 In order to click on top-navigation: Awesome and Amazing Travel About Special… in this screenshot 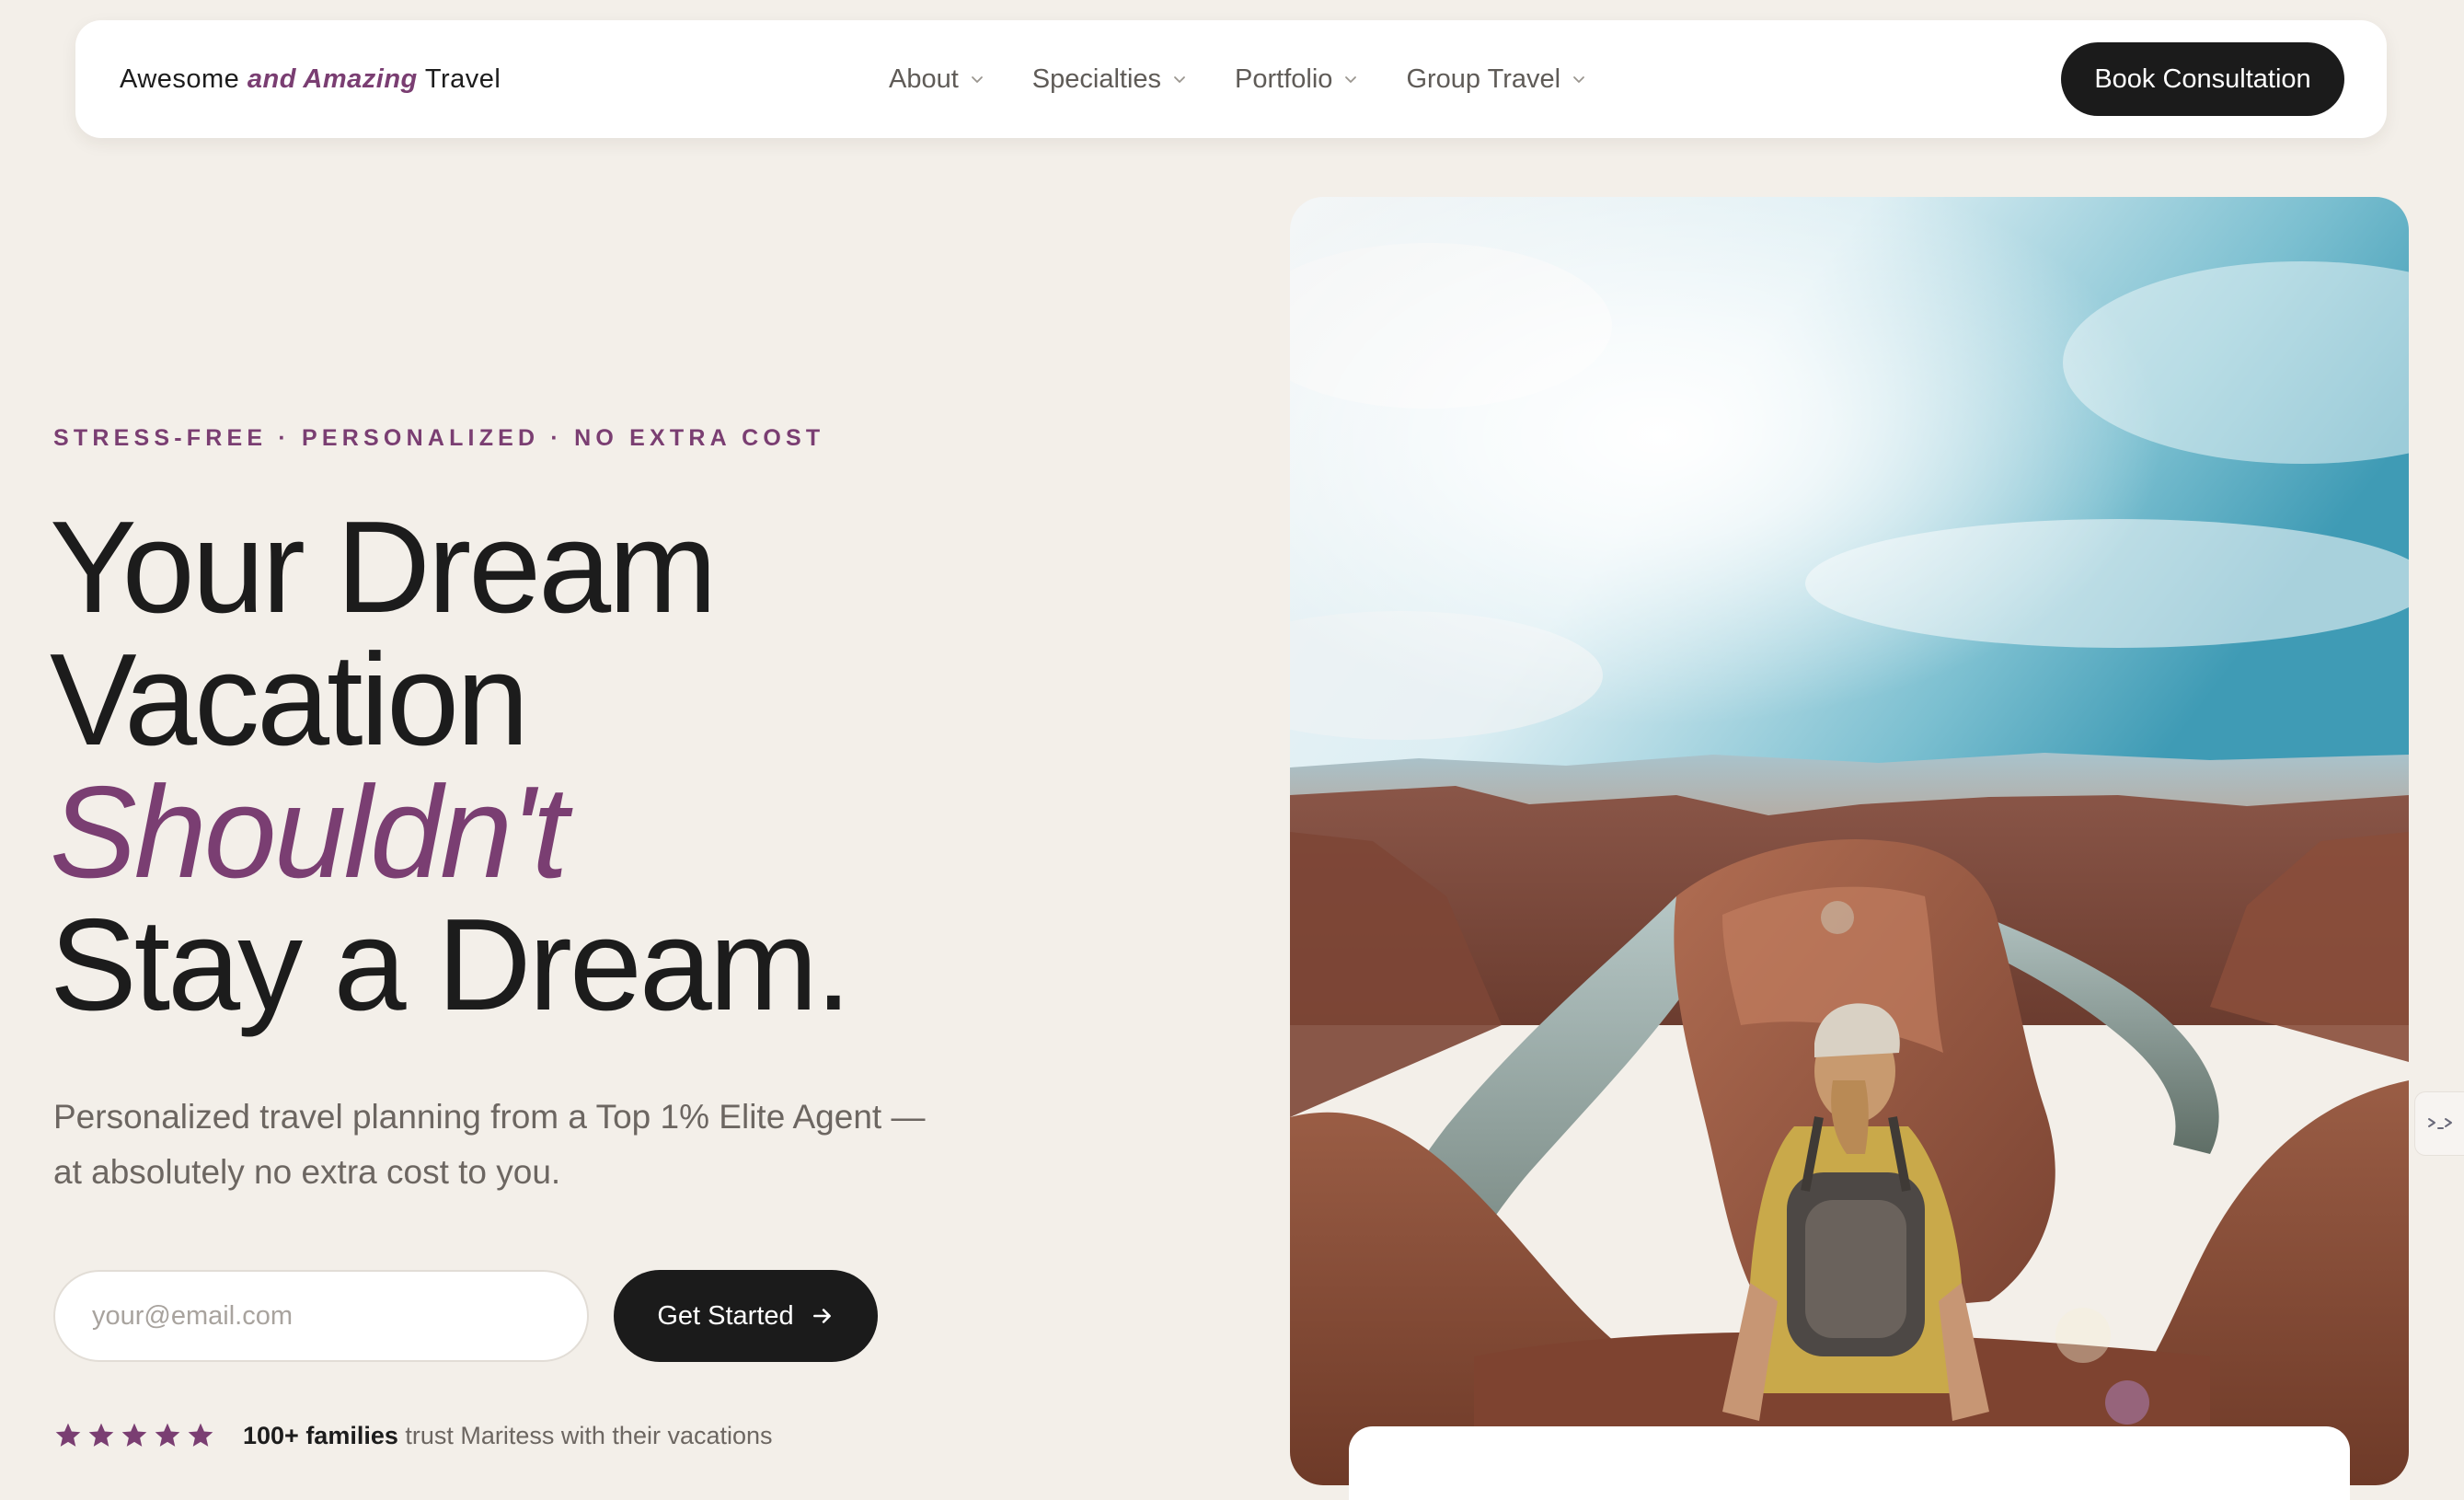, I will do `click(1231, 79)`.